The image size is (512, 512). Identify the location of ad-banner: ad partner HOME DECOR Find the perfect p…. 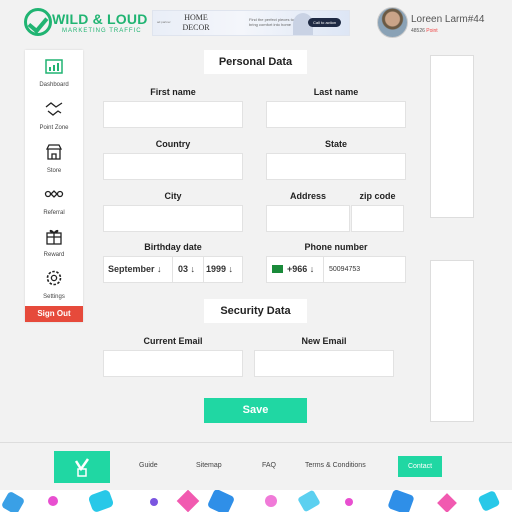
(251, 23).